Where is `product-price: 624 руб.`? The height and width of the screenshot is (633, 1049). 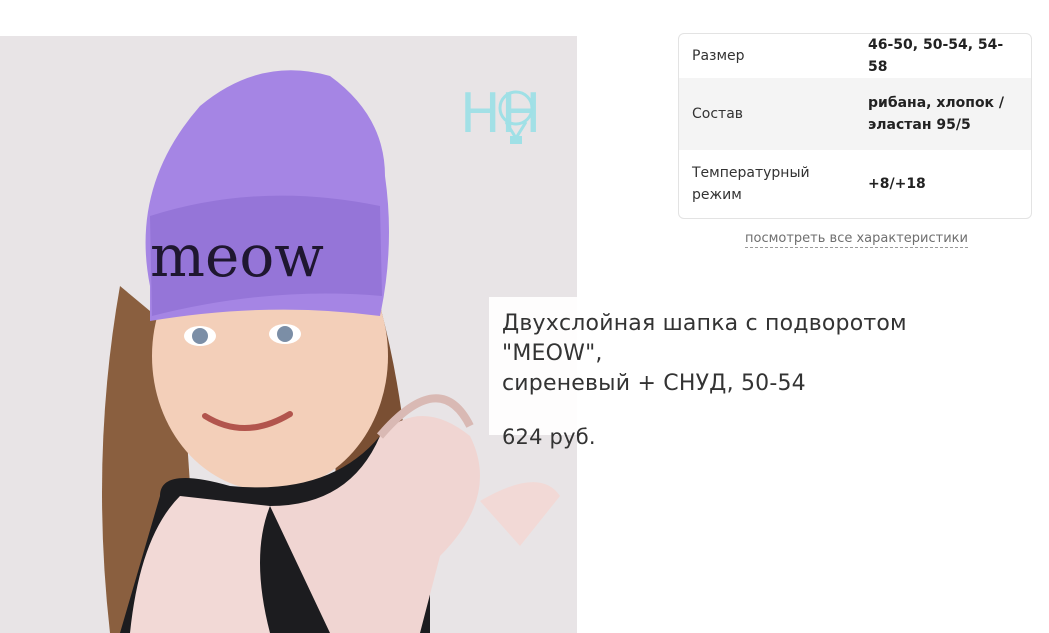 product-price: 624 руб. is located at coordinates (549, 437).